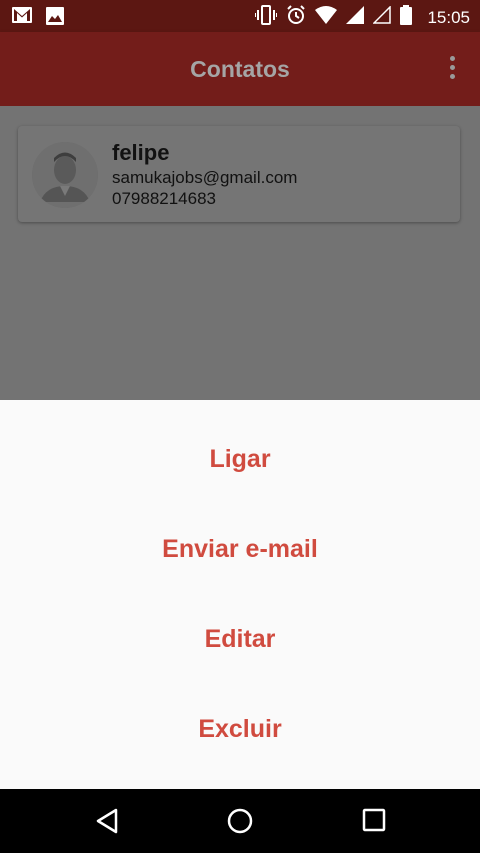 The height and width of the screenshot is (853, 480). What do you see at coordinates (296, 17) in the screenshot?
I see `alarm-icon` at bounding box center [296, 17].